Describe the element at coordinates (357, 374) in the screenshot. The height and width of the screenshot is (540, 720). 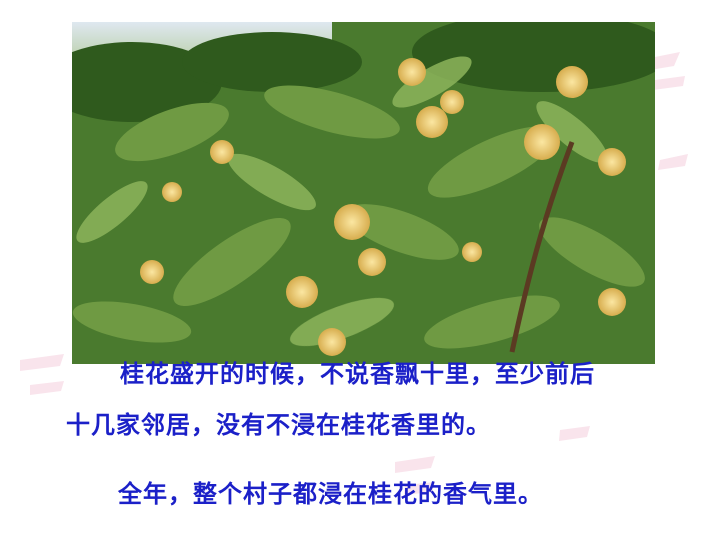
I see `paragraph-line-1: 桂花盛开的时候，不说香飘十里，至少前后` at that location.